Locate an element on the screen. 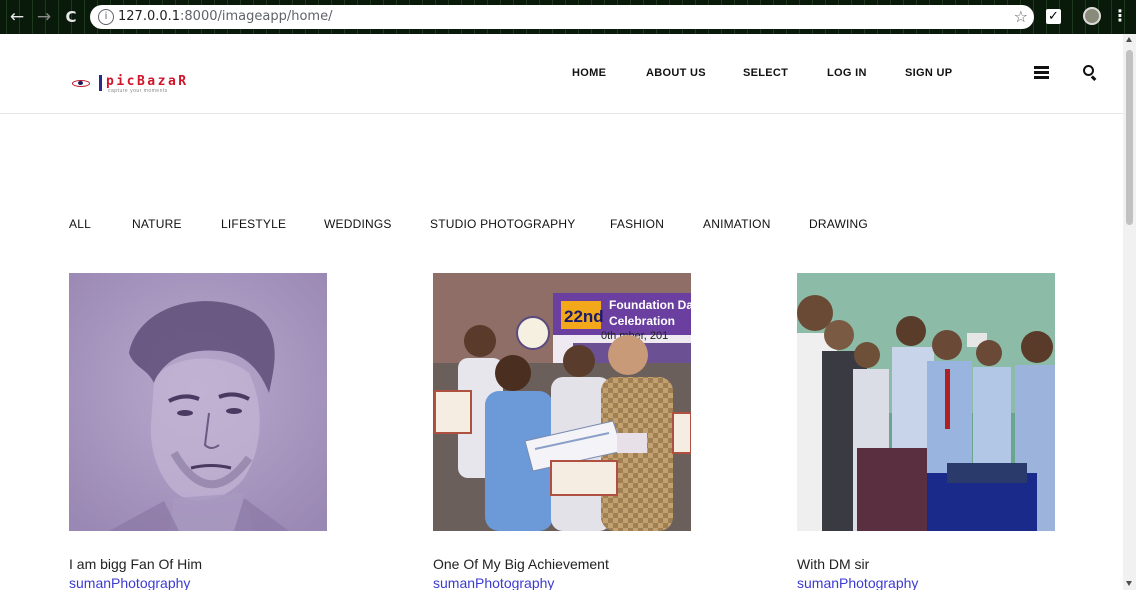 This screenshot has height=590, width=1136. filter-nature: NATURE is located at coordinates (157, 224).